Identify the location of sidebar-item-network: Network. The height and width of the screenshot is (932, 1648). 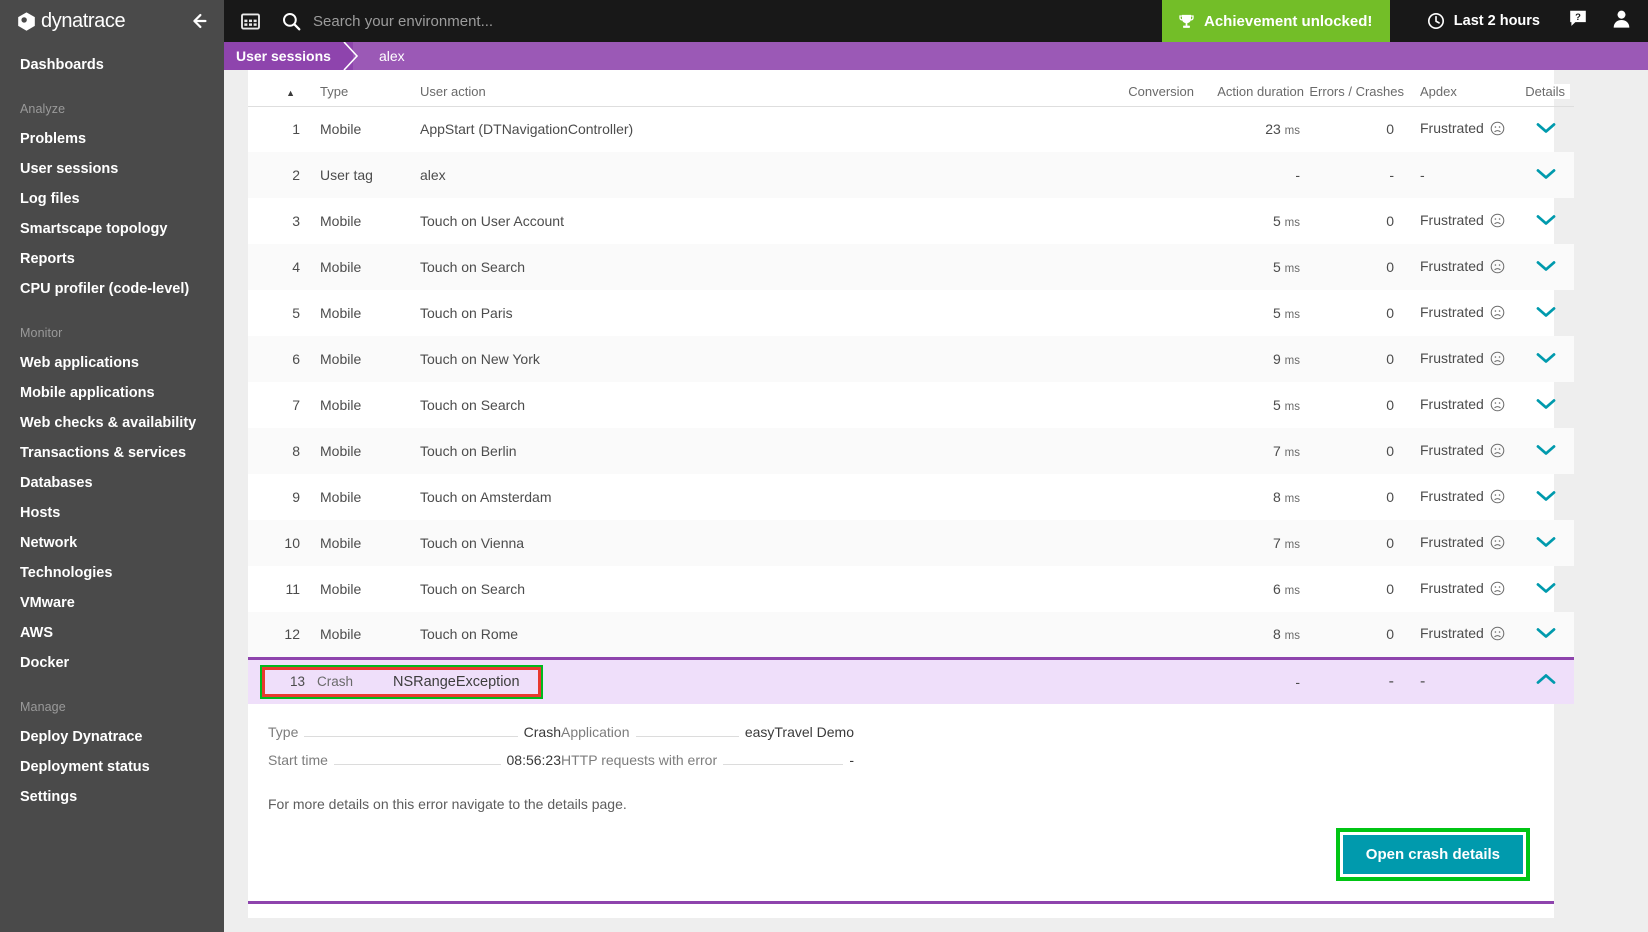
(112, 543).